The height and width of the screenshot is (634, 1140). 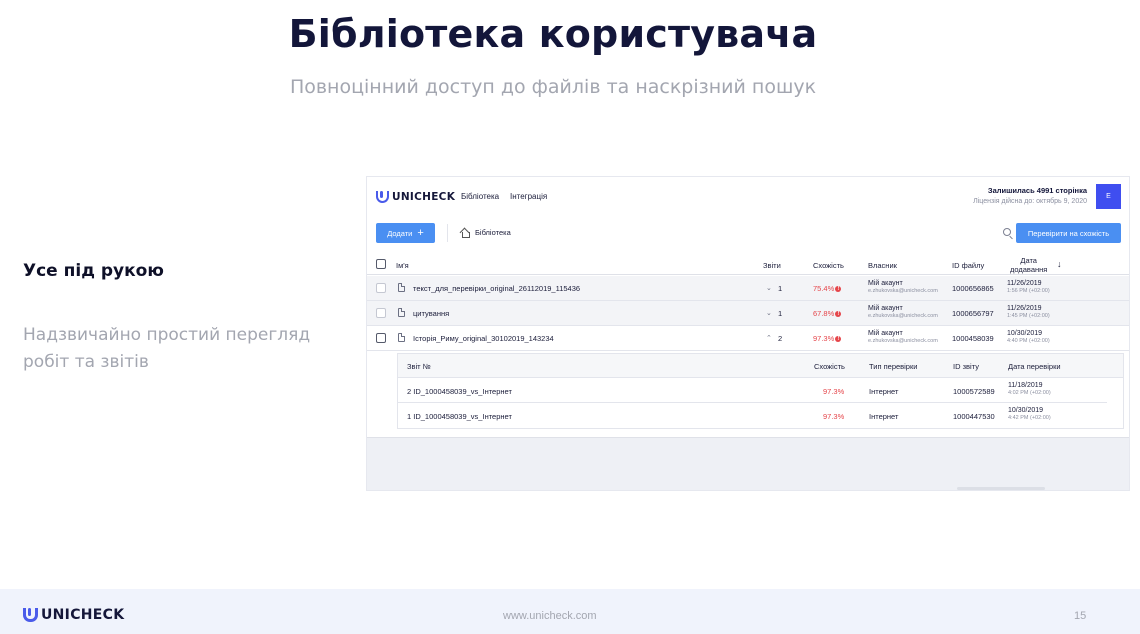 What do you see at coordinates (893, 366) in the screenshot?
I see `column-check-type: Тип перевірки` at bounding box center [893, 366].